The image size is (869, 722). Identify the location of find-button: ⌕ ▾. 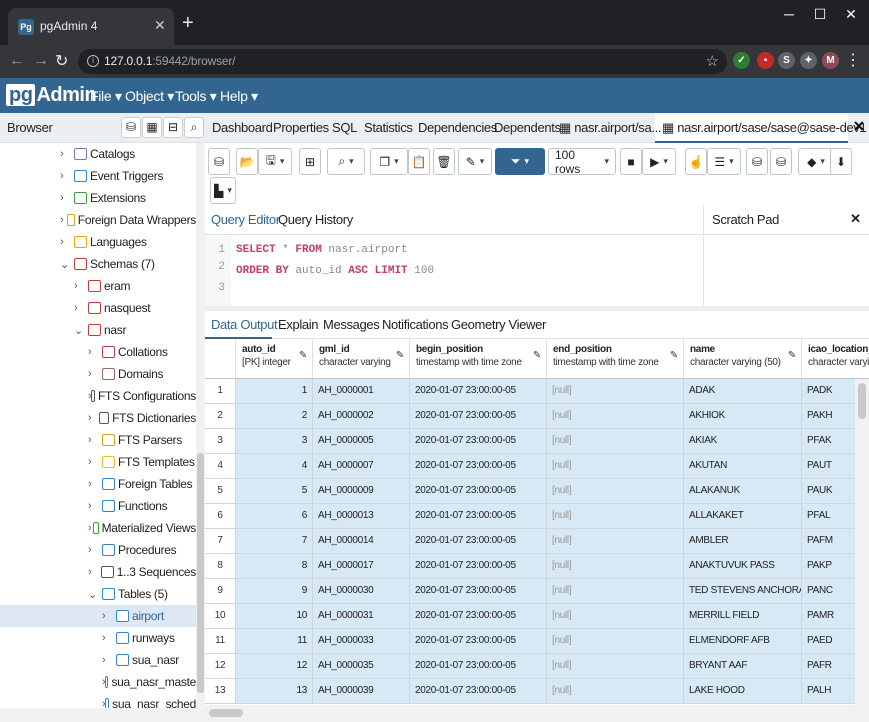
(346, 161).